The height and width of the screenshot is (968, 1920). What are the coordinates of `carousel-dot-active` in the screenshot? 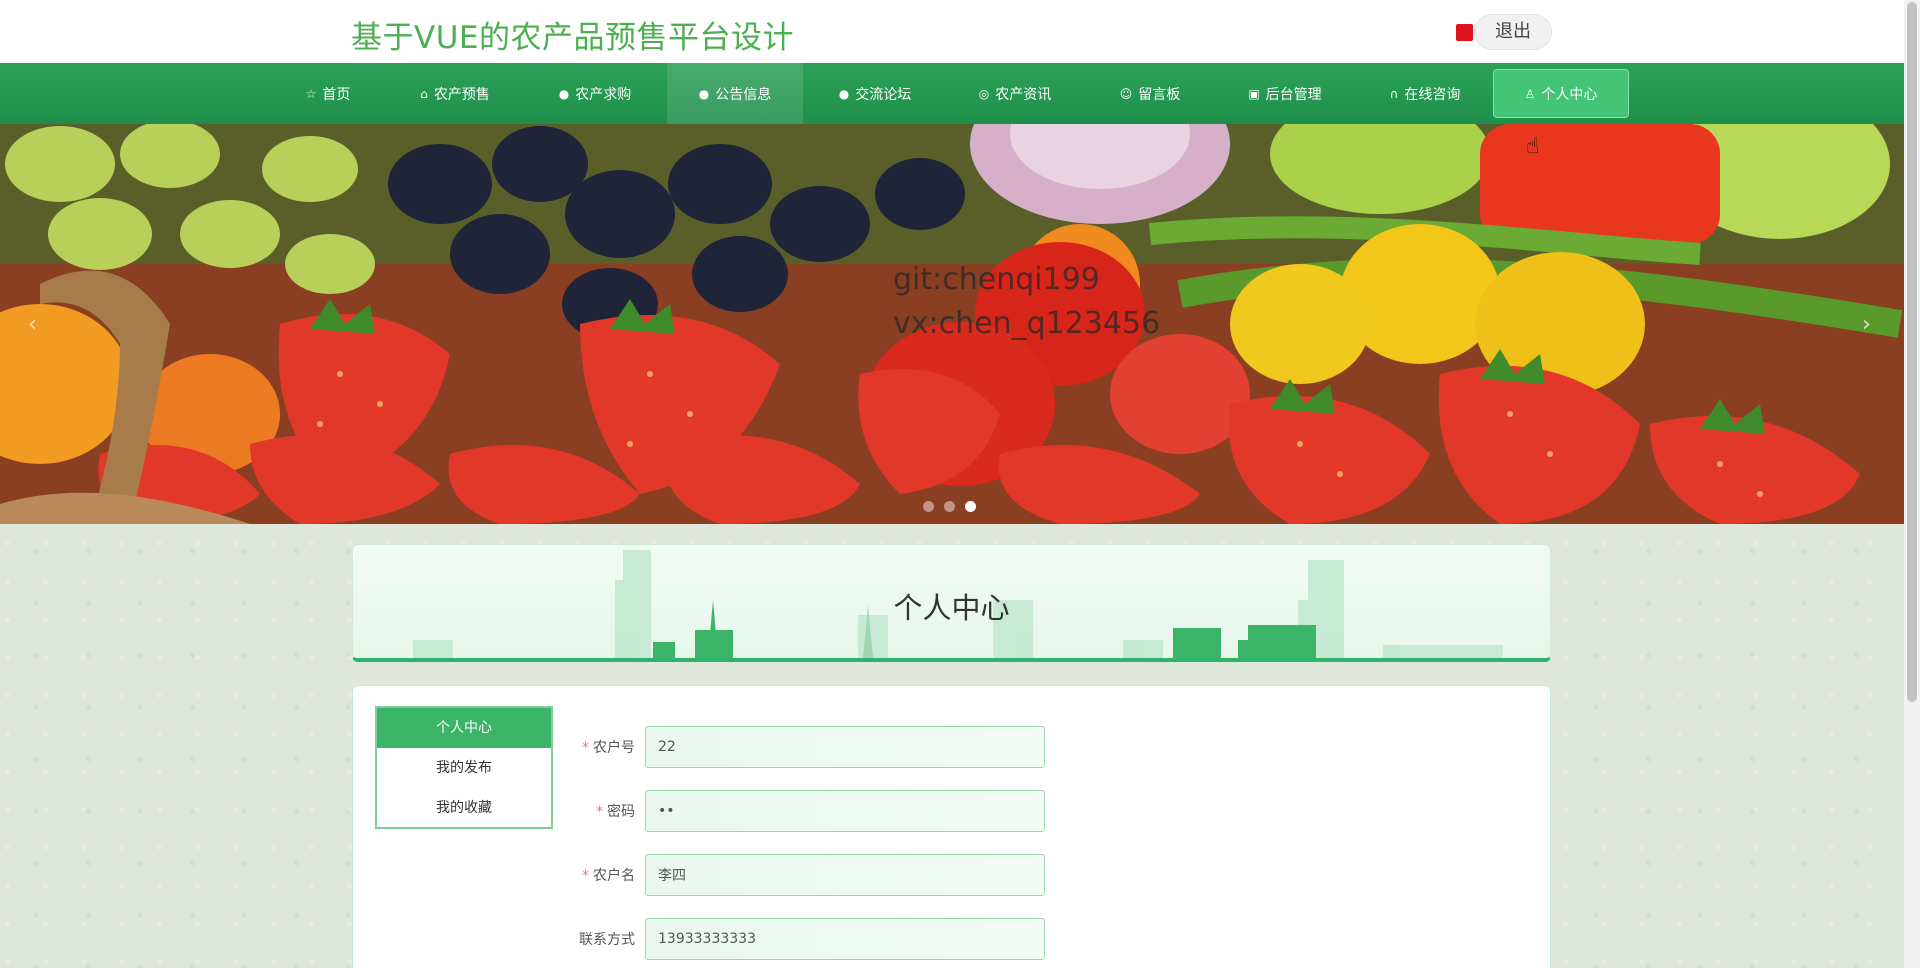 It's located at (970, 506).